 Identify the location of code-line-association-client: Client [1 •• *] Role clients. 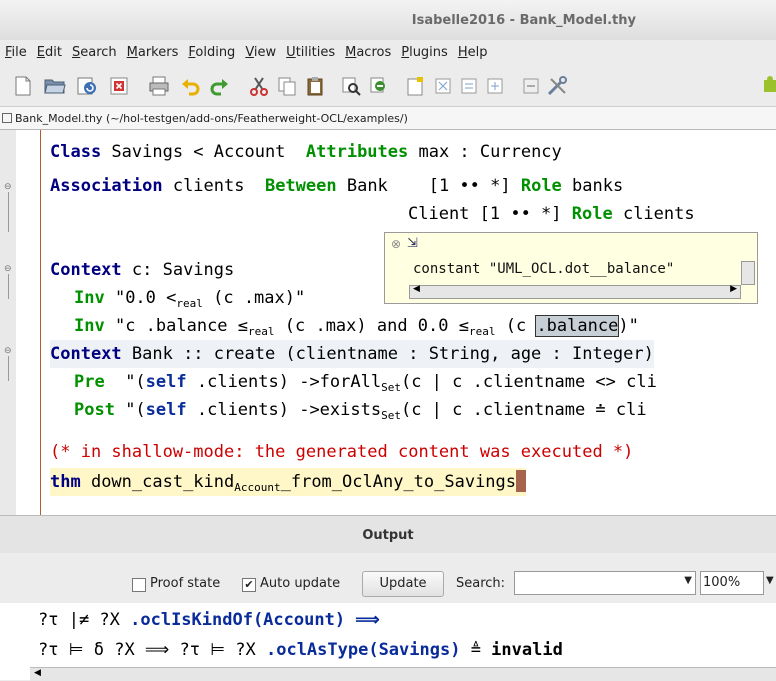
(551, 214).